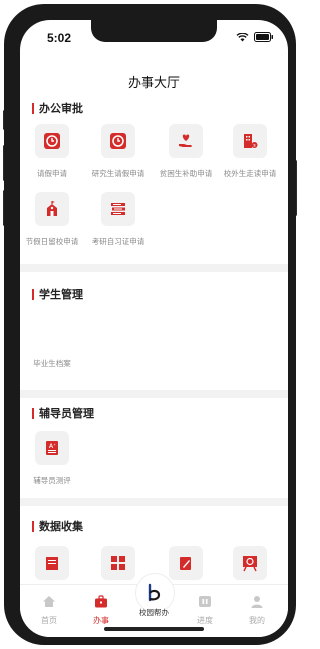 The height and width of the screenshot is (649, 320). I want to click on tab-label: 首页, so click(49, 620).